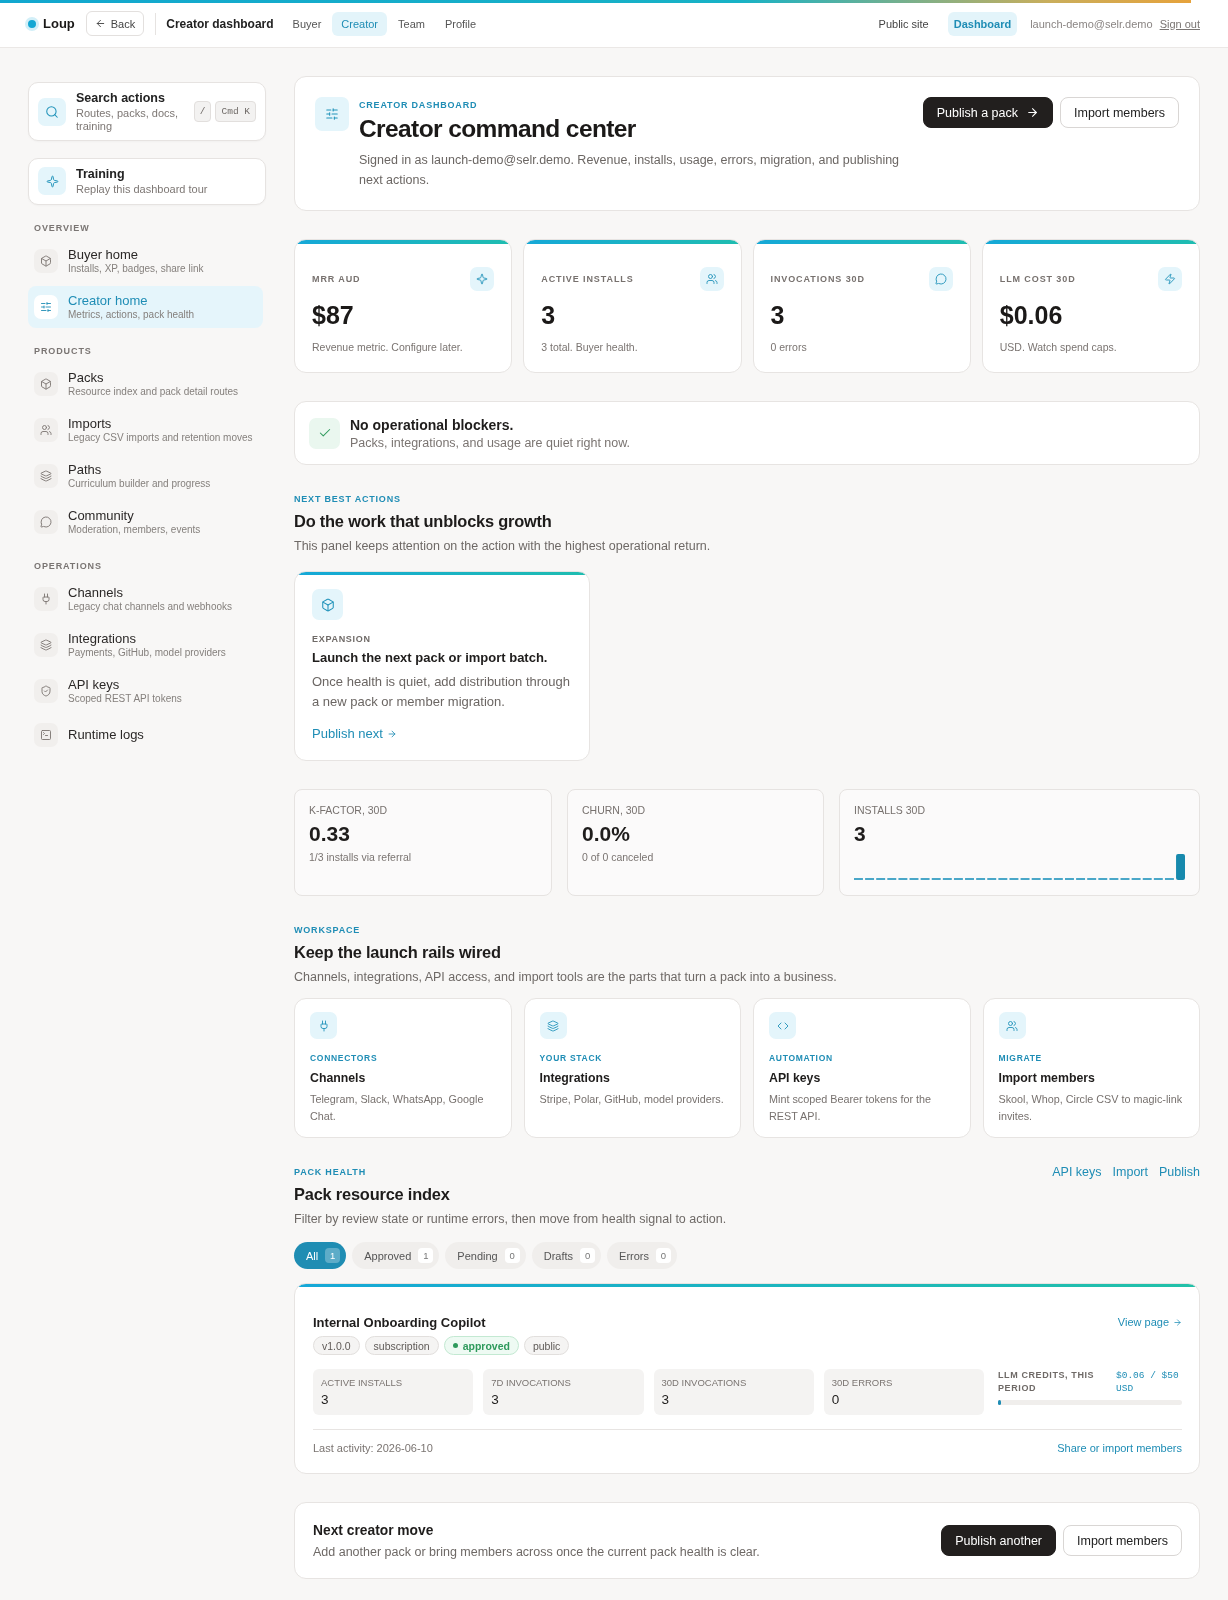 The image size is (1228, 1600). Describe the element at coordinates (100, 23) in the screenshot. I see `arrow-left-icon` at that location.